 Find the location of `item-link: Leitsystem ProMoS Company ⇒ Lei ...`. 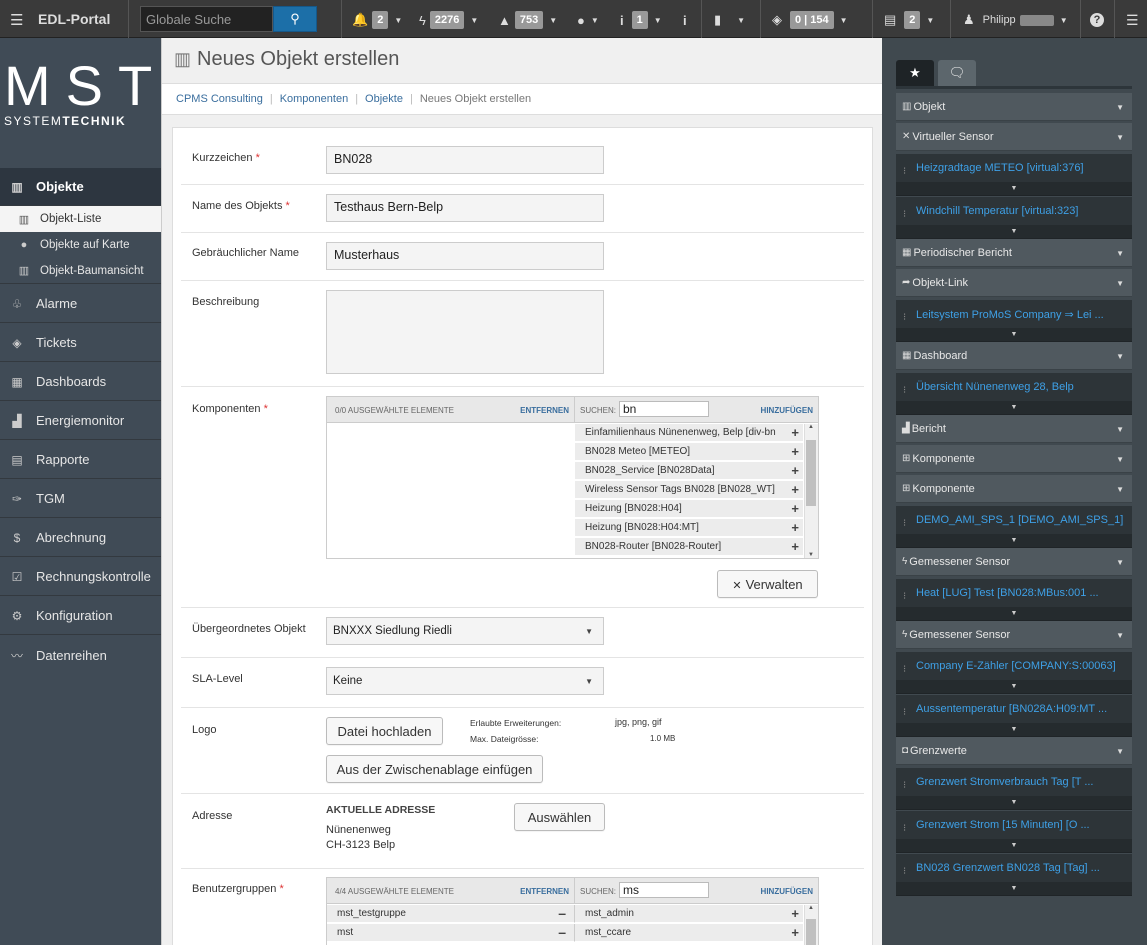

item-link: Leitsystem ProMoS Company ⇒ Lei ... is located at coordinates (1010, 314).